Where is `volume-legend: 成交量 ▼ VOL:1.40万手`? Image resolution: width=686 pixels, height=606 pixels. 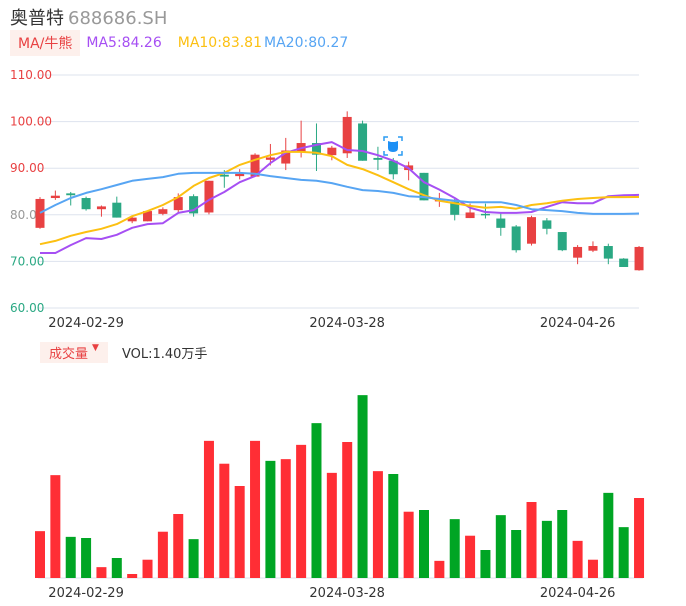 volume-legend: 成交量 ▼ VOL:1.40万手 is located at coordinates (123, 352).